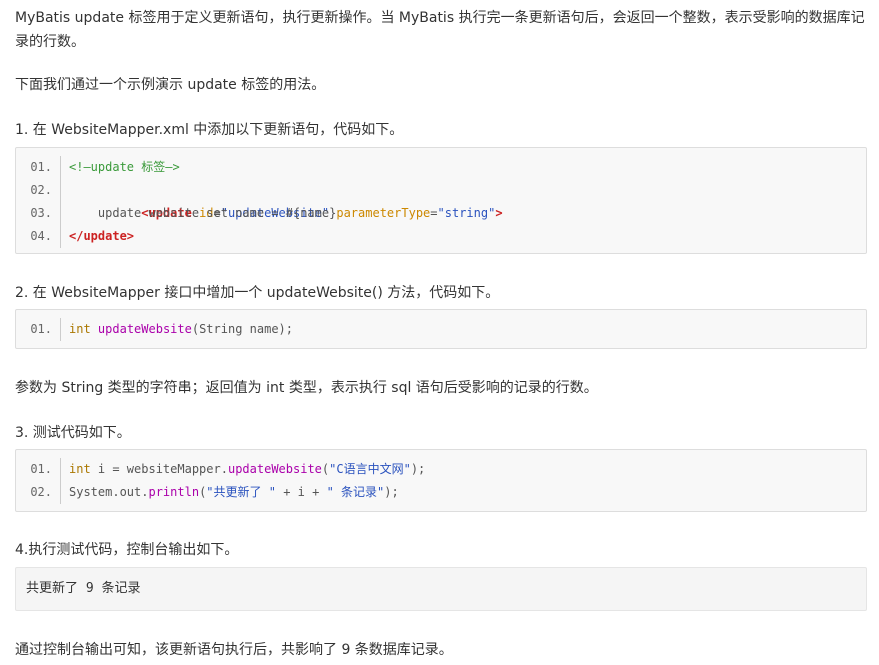  Describe the element at coordinates (109, 492) in the screenshot. I see `java-code: System.out.` at that location.